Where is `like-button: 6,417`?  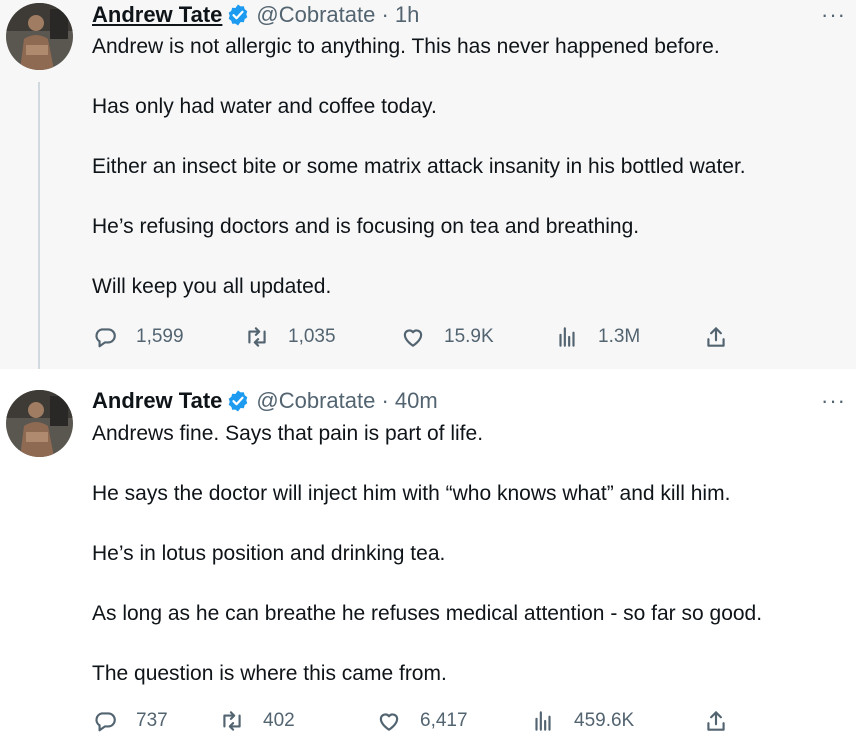
like-button: 6,417 is located at coordinates (422, 721).